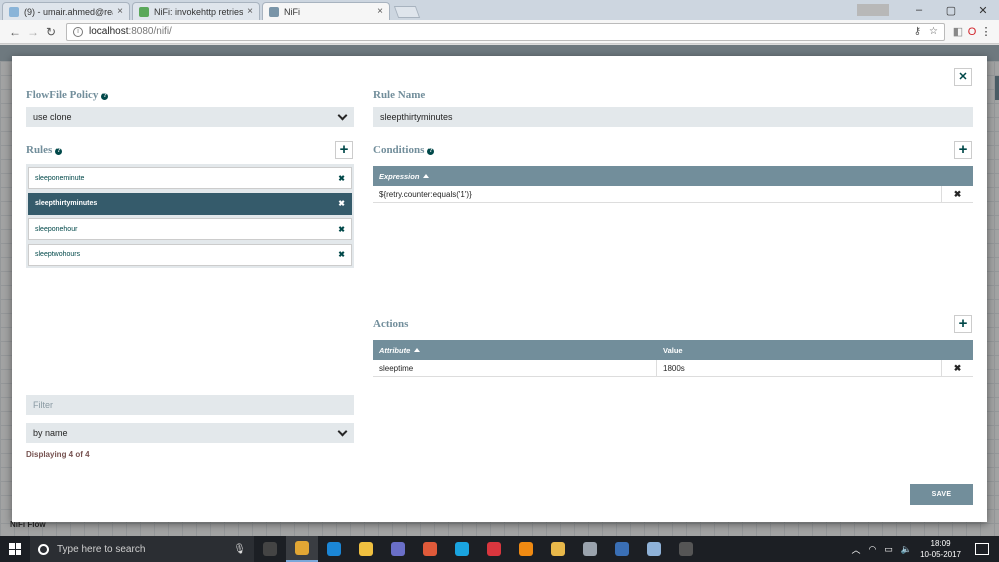 The image size is (999, 562). Describe the element at coordinates (144, 11) in the screenshot. I see `forum-favicon-icon` at that location.